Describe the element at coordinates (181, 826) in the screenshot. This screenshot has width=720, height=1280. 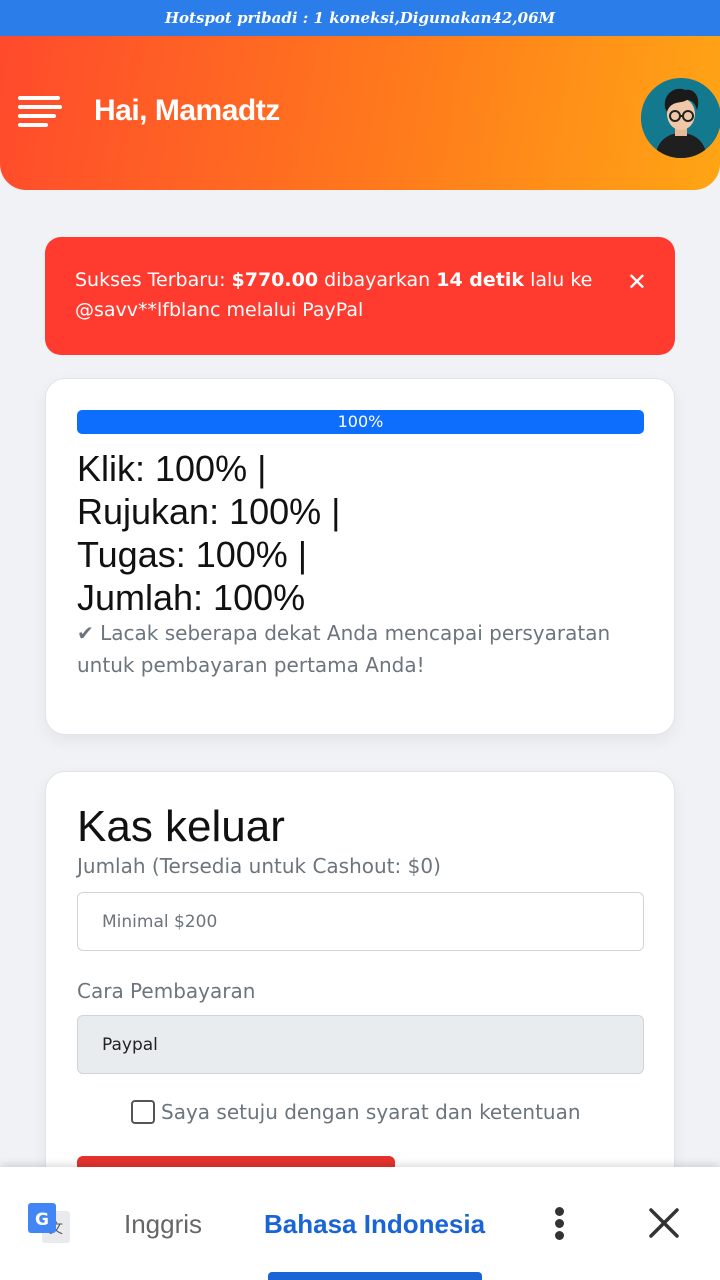
I see `cashout-title: Kas keluar` at that location.